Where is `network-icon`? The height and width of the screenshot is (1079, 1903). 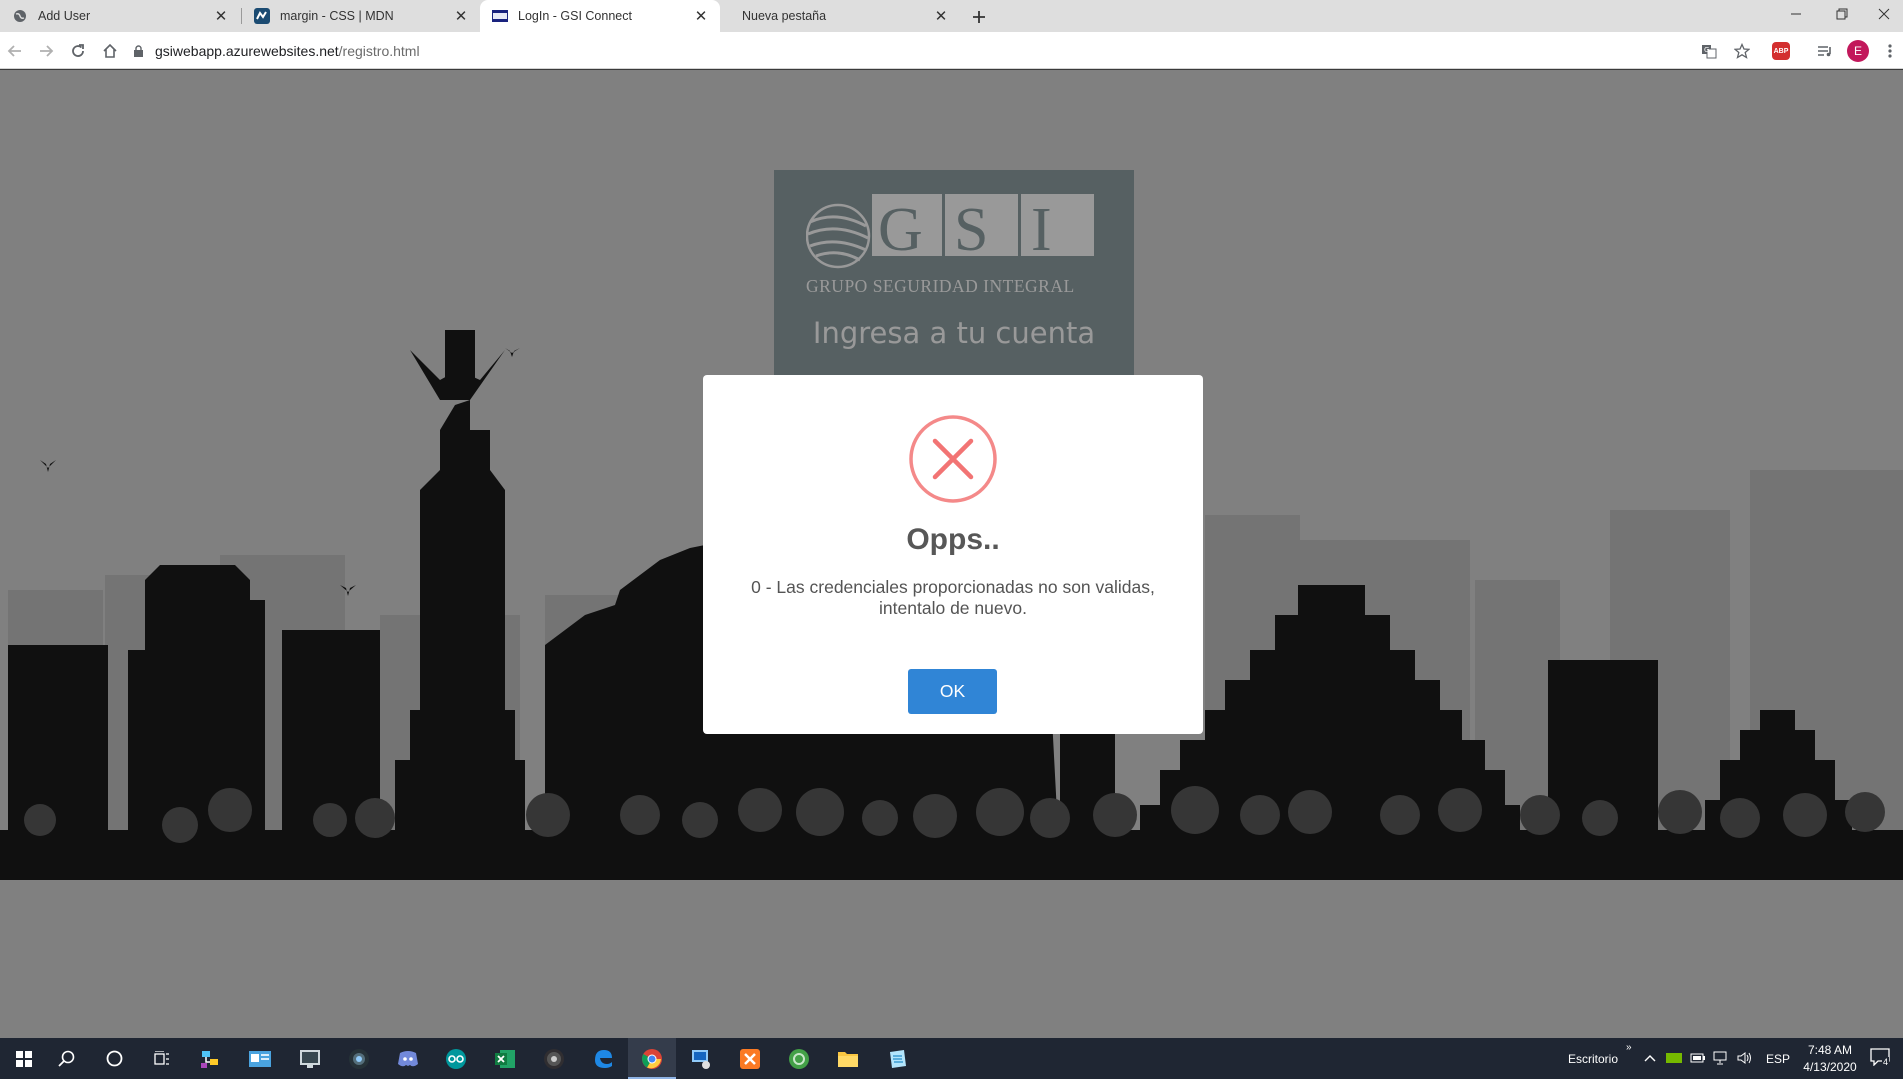 network-icon is located at coordinates (1721, 1059).